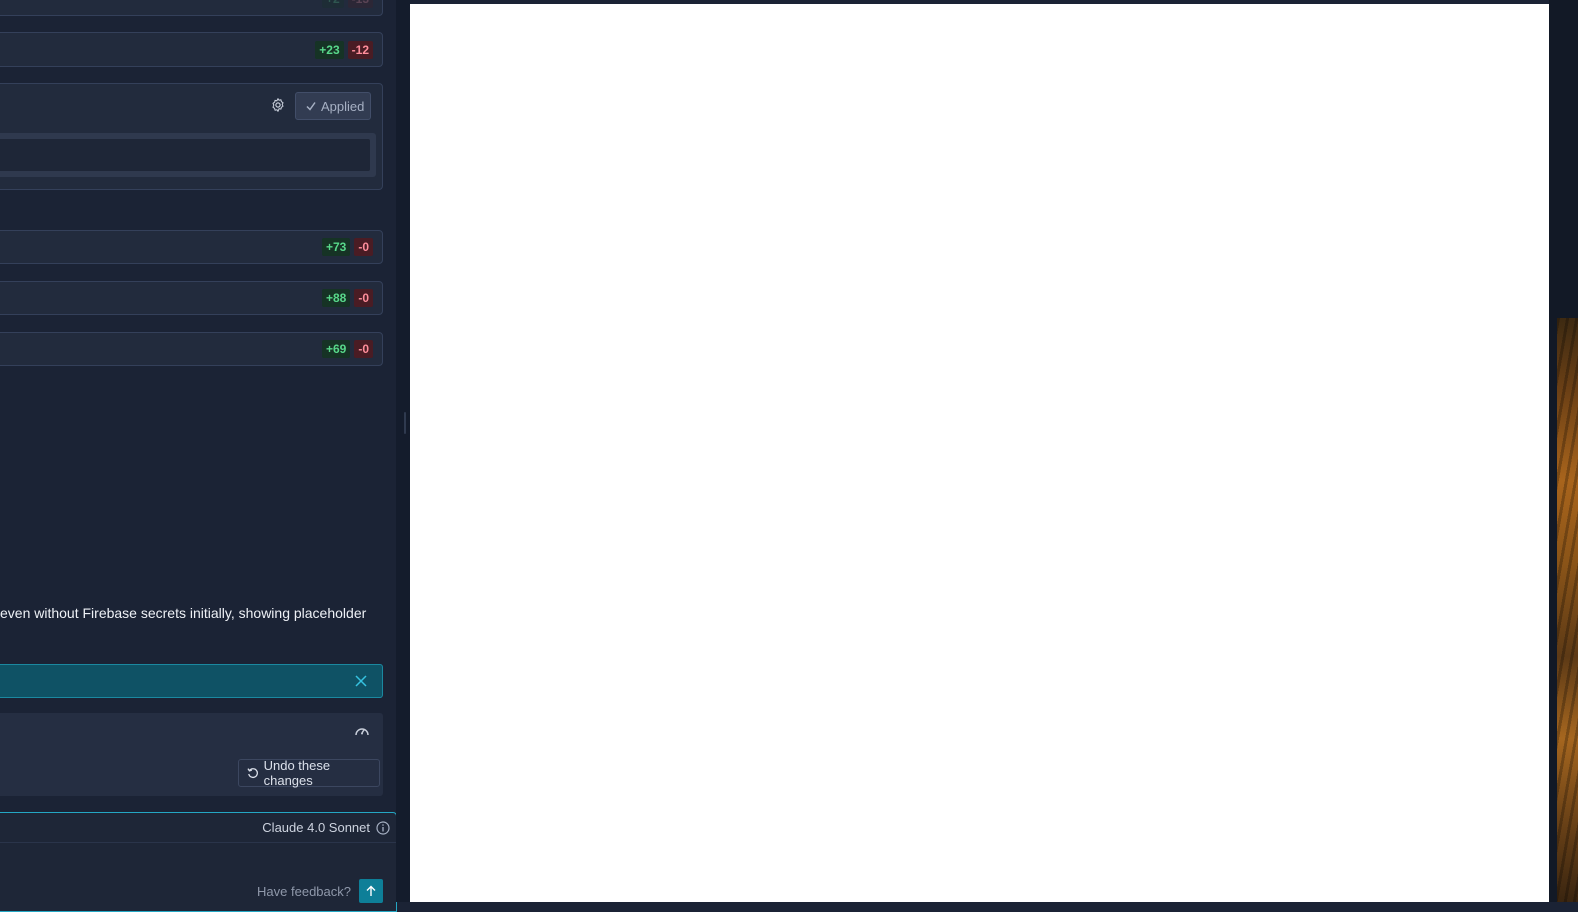 Image resolution: width=1578 pixels, height=912 pixels. What do you see at coordinates (336, 298) in the screenshot?
I see `additions-count: +88` at bounding box center [336, 298].